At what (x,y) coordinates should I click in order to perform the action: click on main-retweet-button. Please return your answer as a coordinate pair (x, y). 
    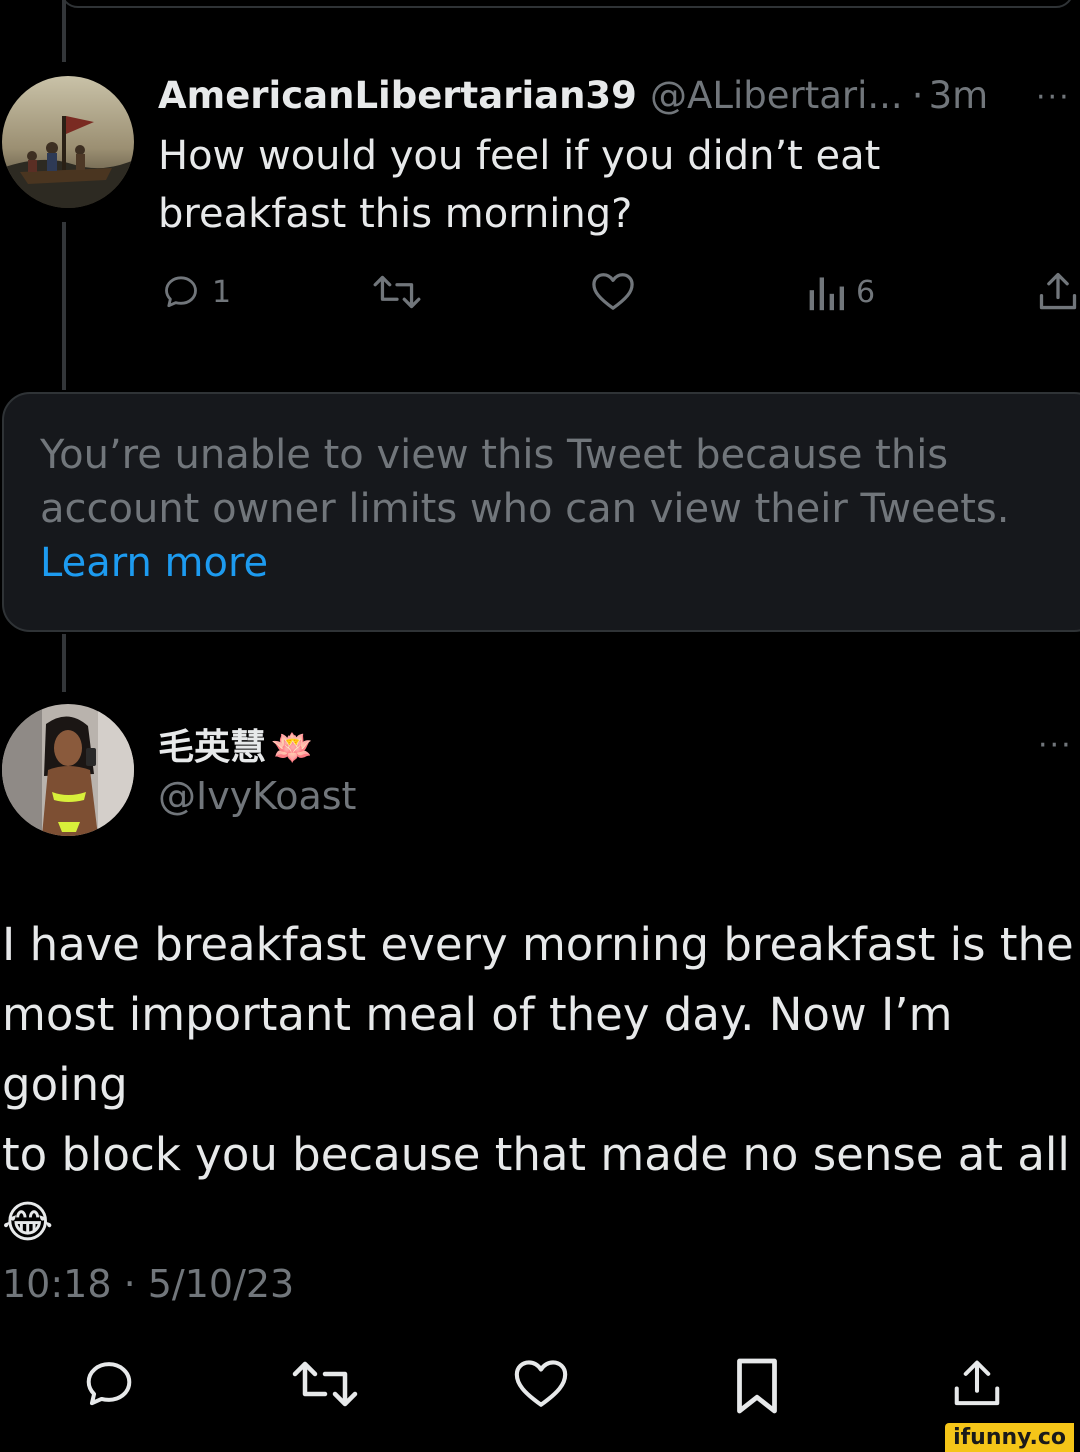
    Looking at the image, I should click on (325, 1386).